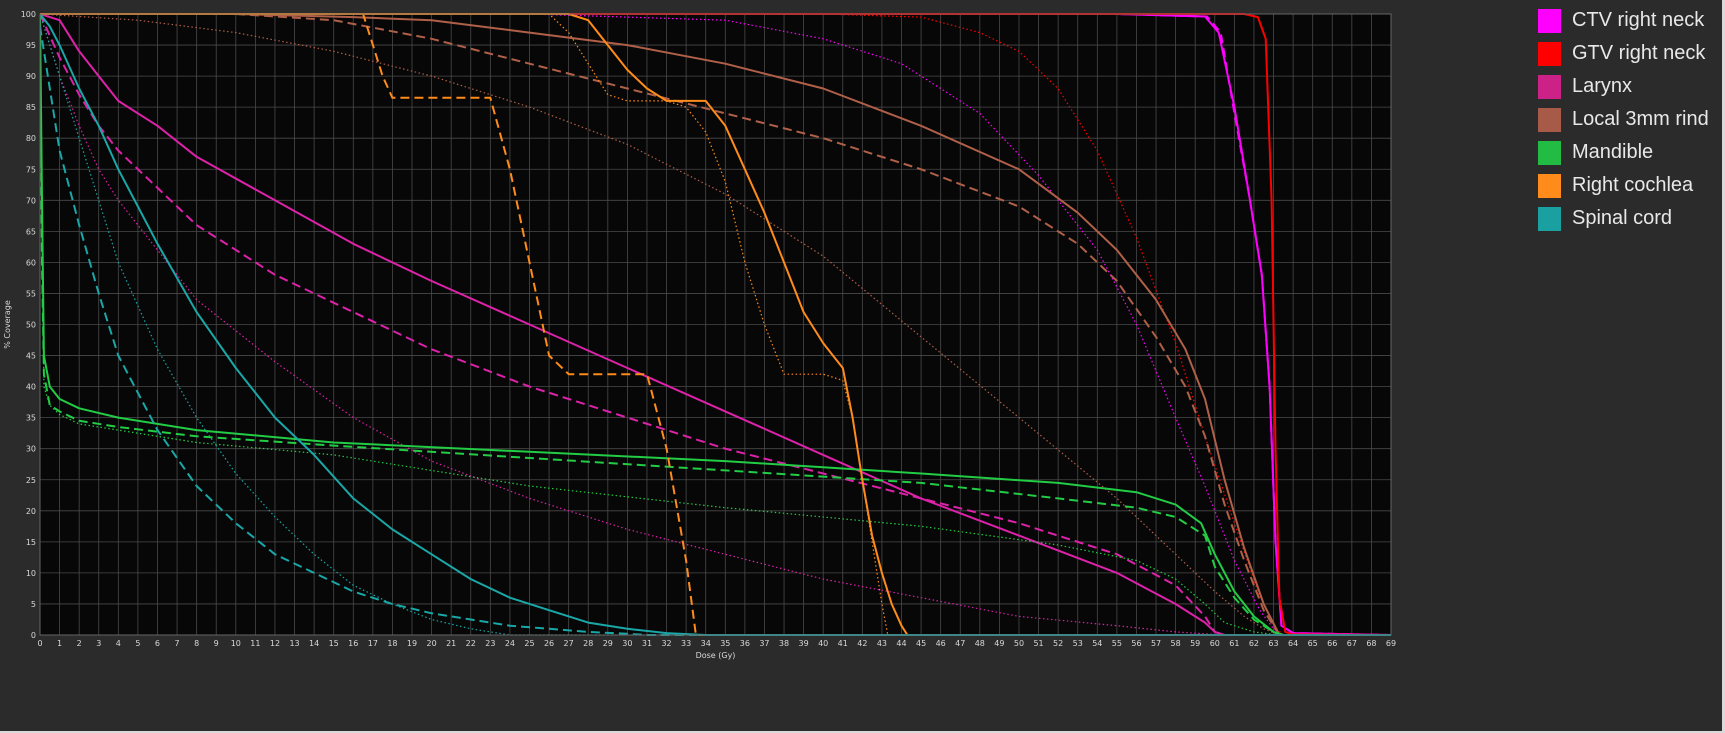  Describe the element at coordinates (1613, 152) in the screenshot. I see `legend-label: Mandible` at that location.